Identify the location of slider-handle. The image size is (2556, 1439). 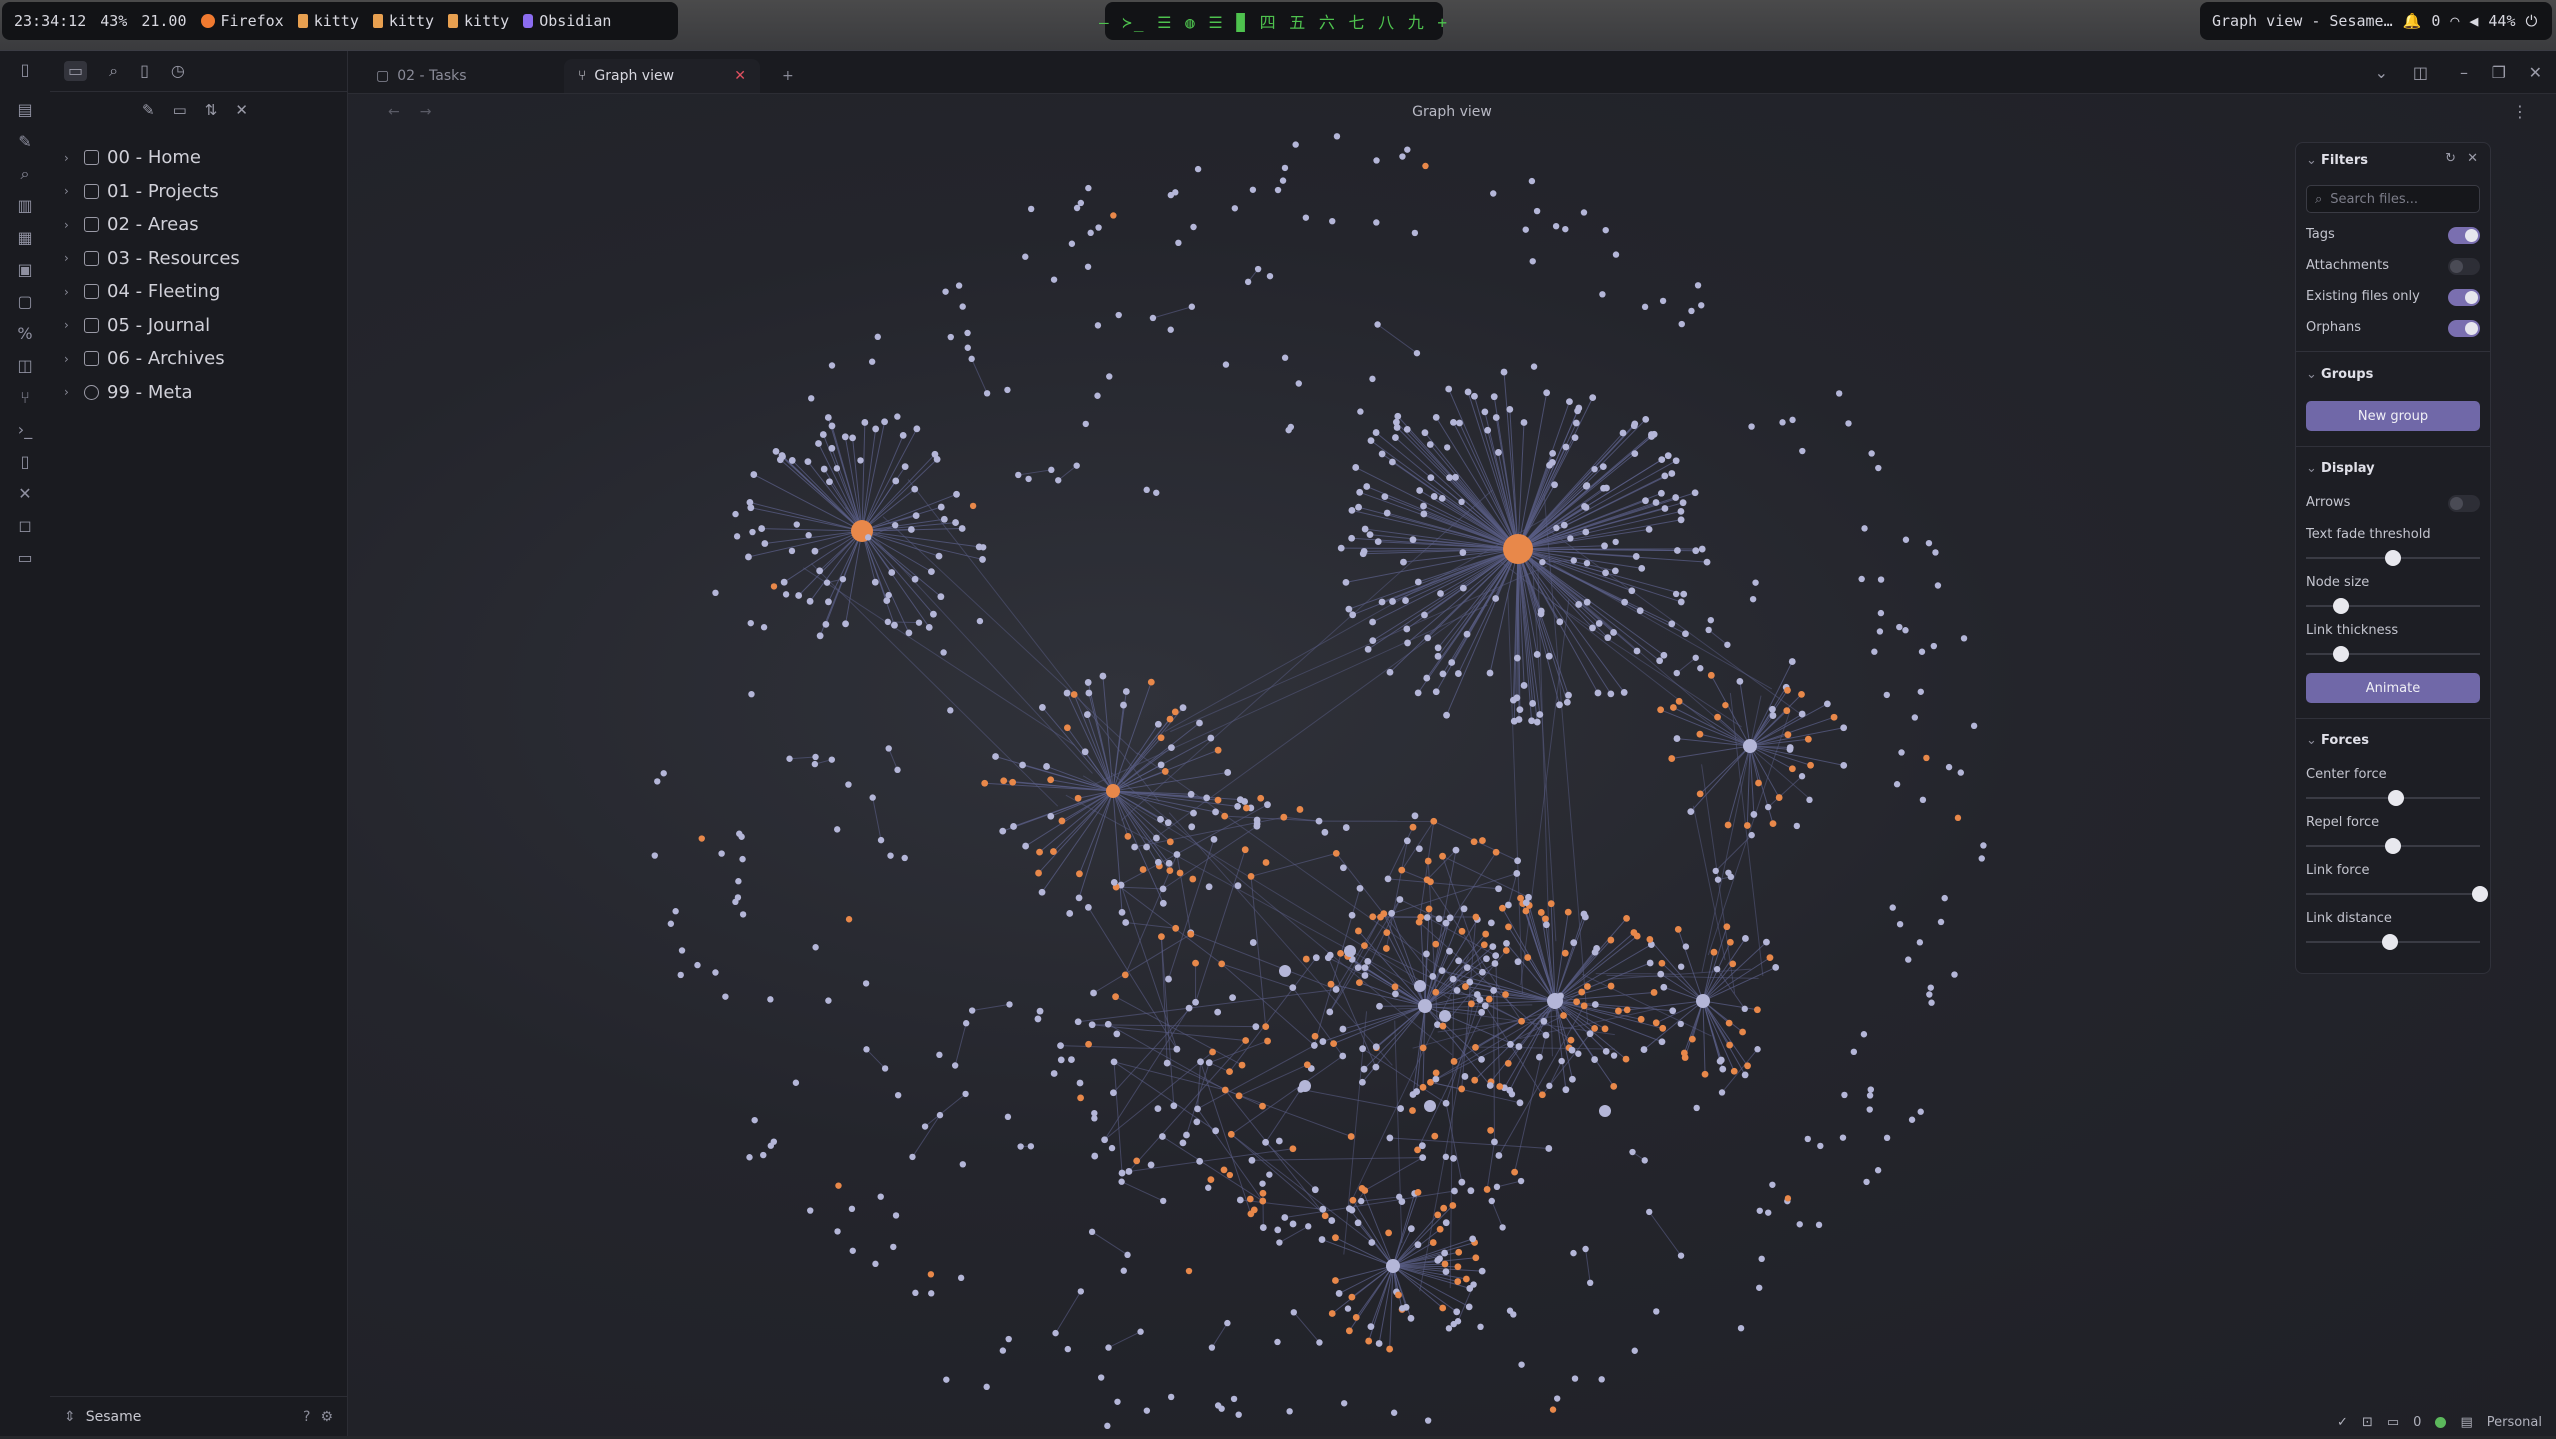
(2389, 942).